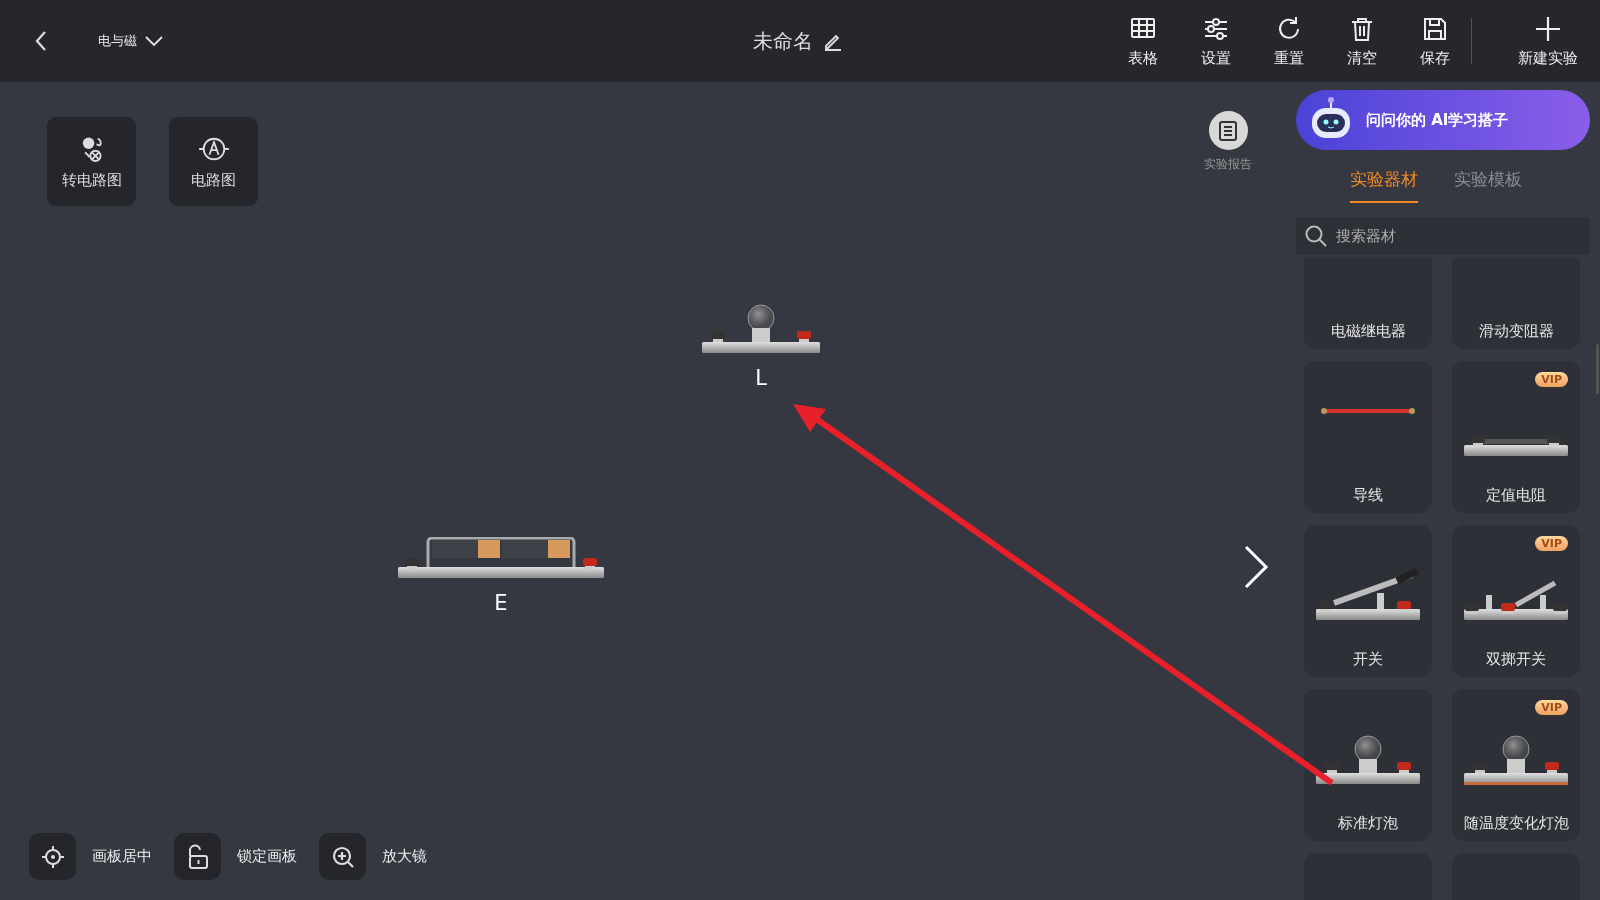  Describe the element at coordinates (41, 41) in the screenshot. I see `chevron-left-icon` at that location.